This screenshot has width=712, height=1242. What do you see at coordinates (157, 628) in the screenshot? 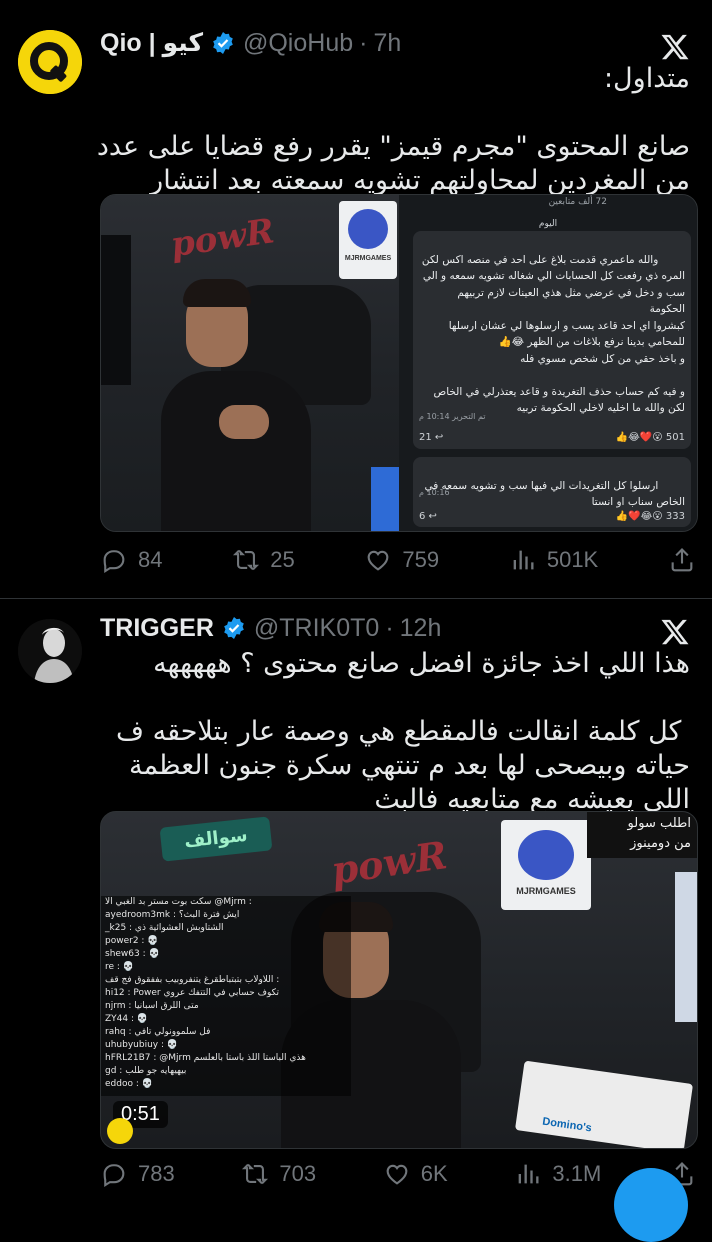
I see `display-name: TRIGGER` at bounding box center [157, 628].